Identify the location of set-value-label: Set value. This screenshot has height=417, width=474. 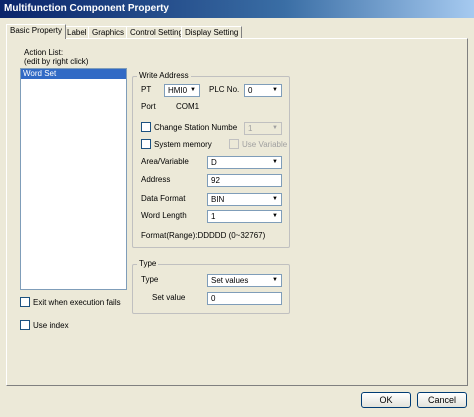
(169, 297).